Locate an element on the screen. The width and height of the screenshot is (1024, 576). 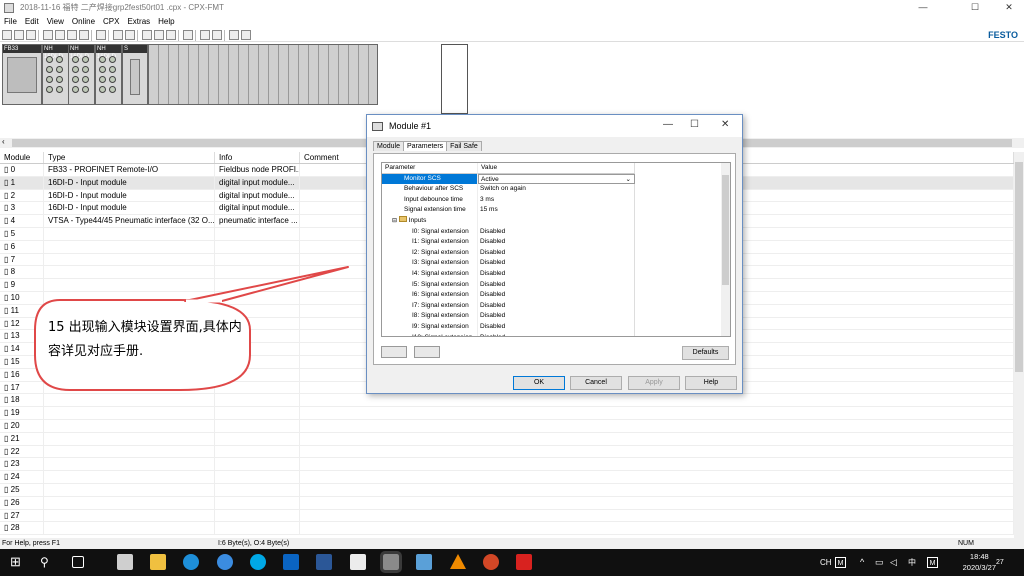
open-folder-button is located at coordinates (394, 352).